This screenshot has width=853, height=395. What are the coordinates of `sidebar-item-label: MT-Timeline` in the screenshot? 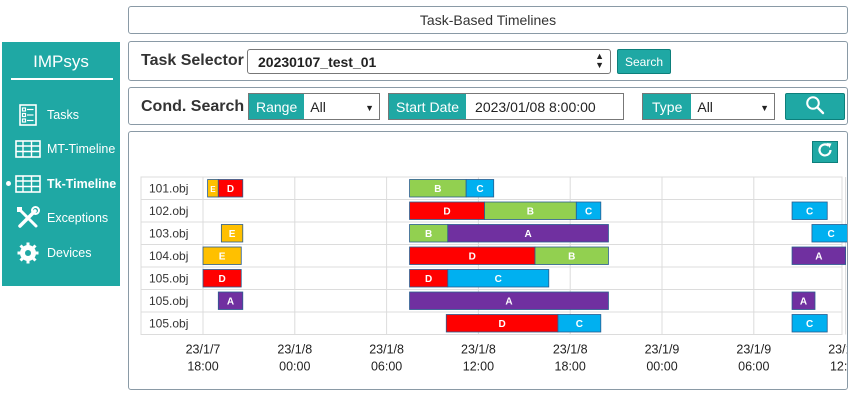 It's located at (81, 149).